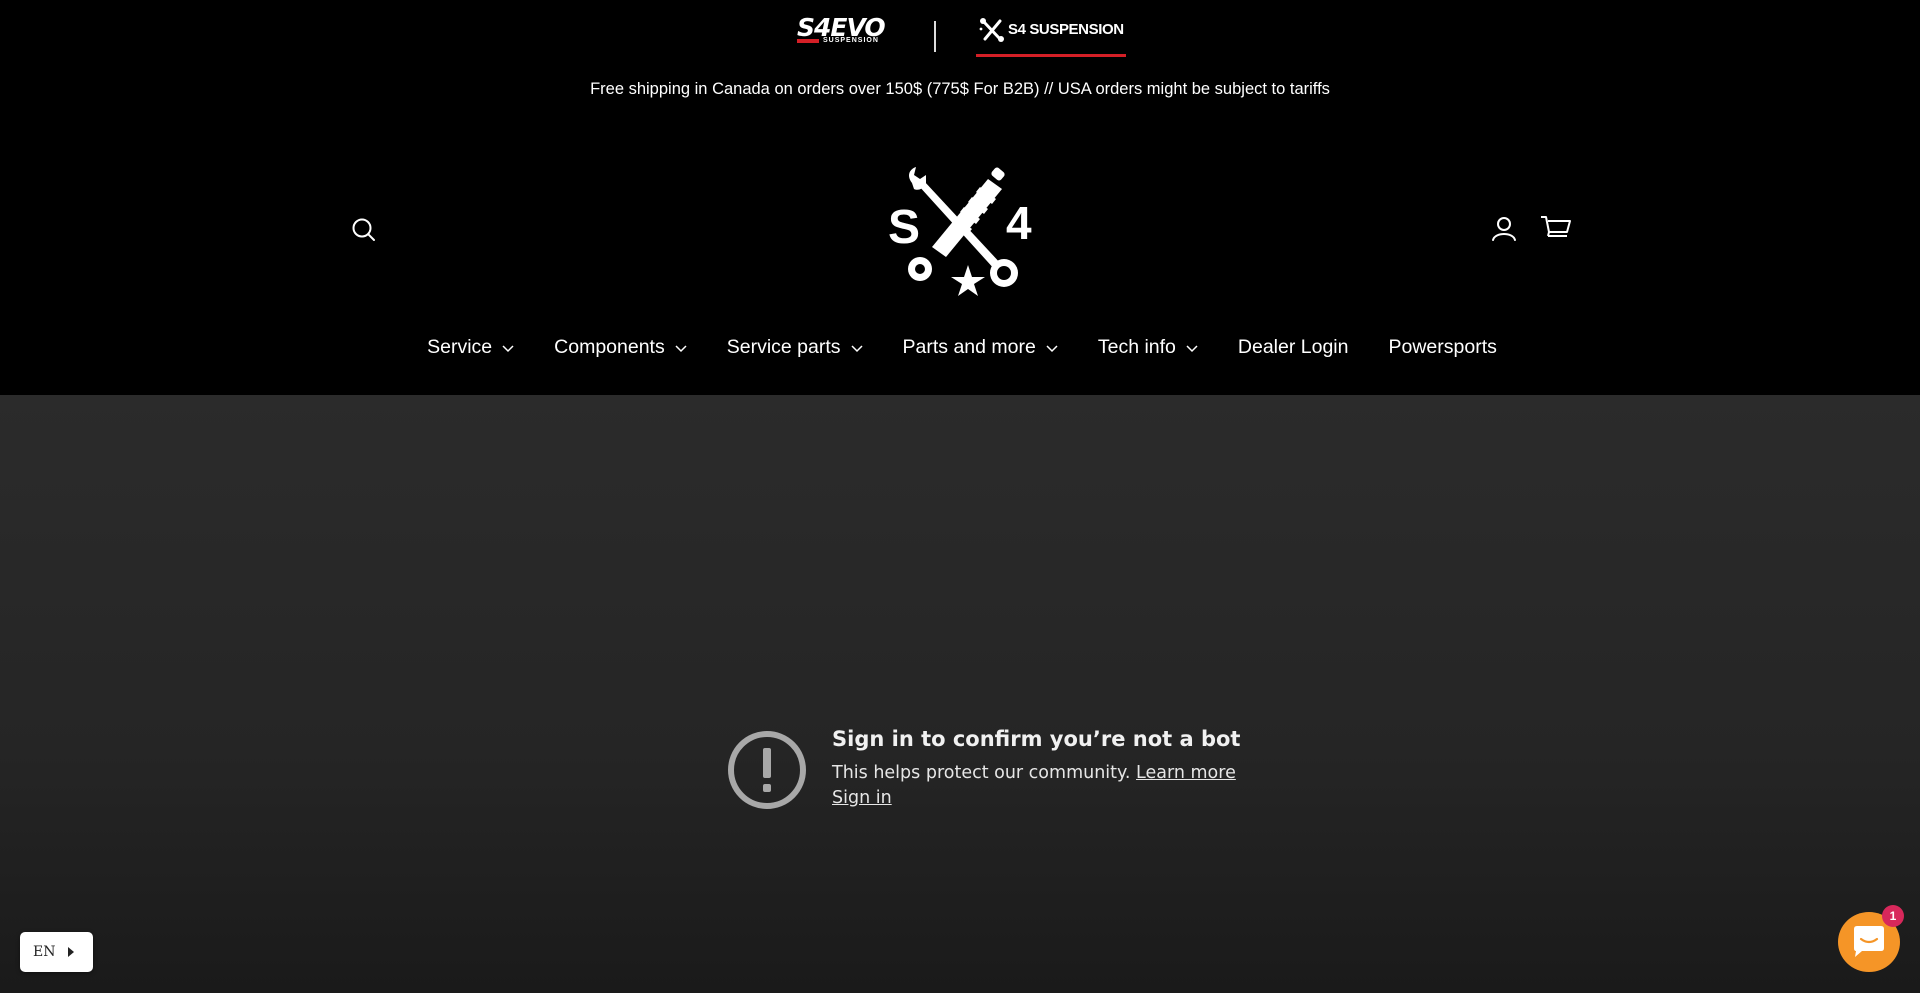  I want to click on brand-divider, so click(935, 36).